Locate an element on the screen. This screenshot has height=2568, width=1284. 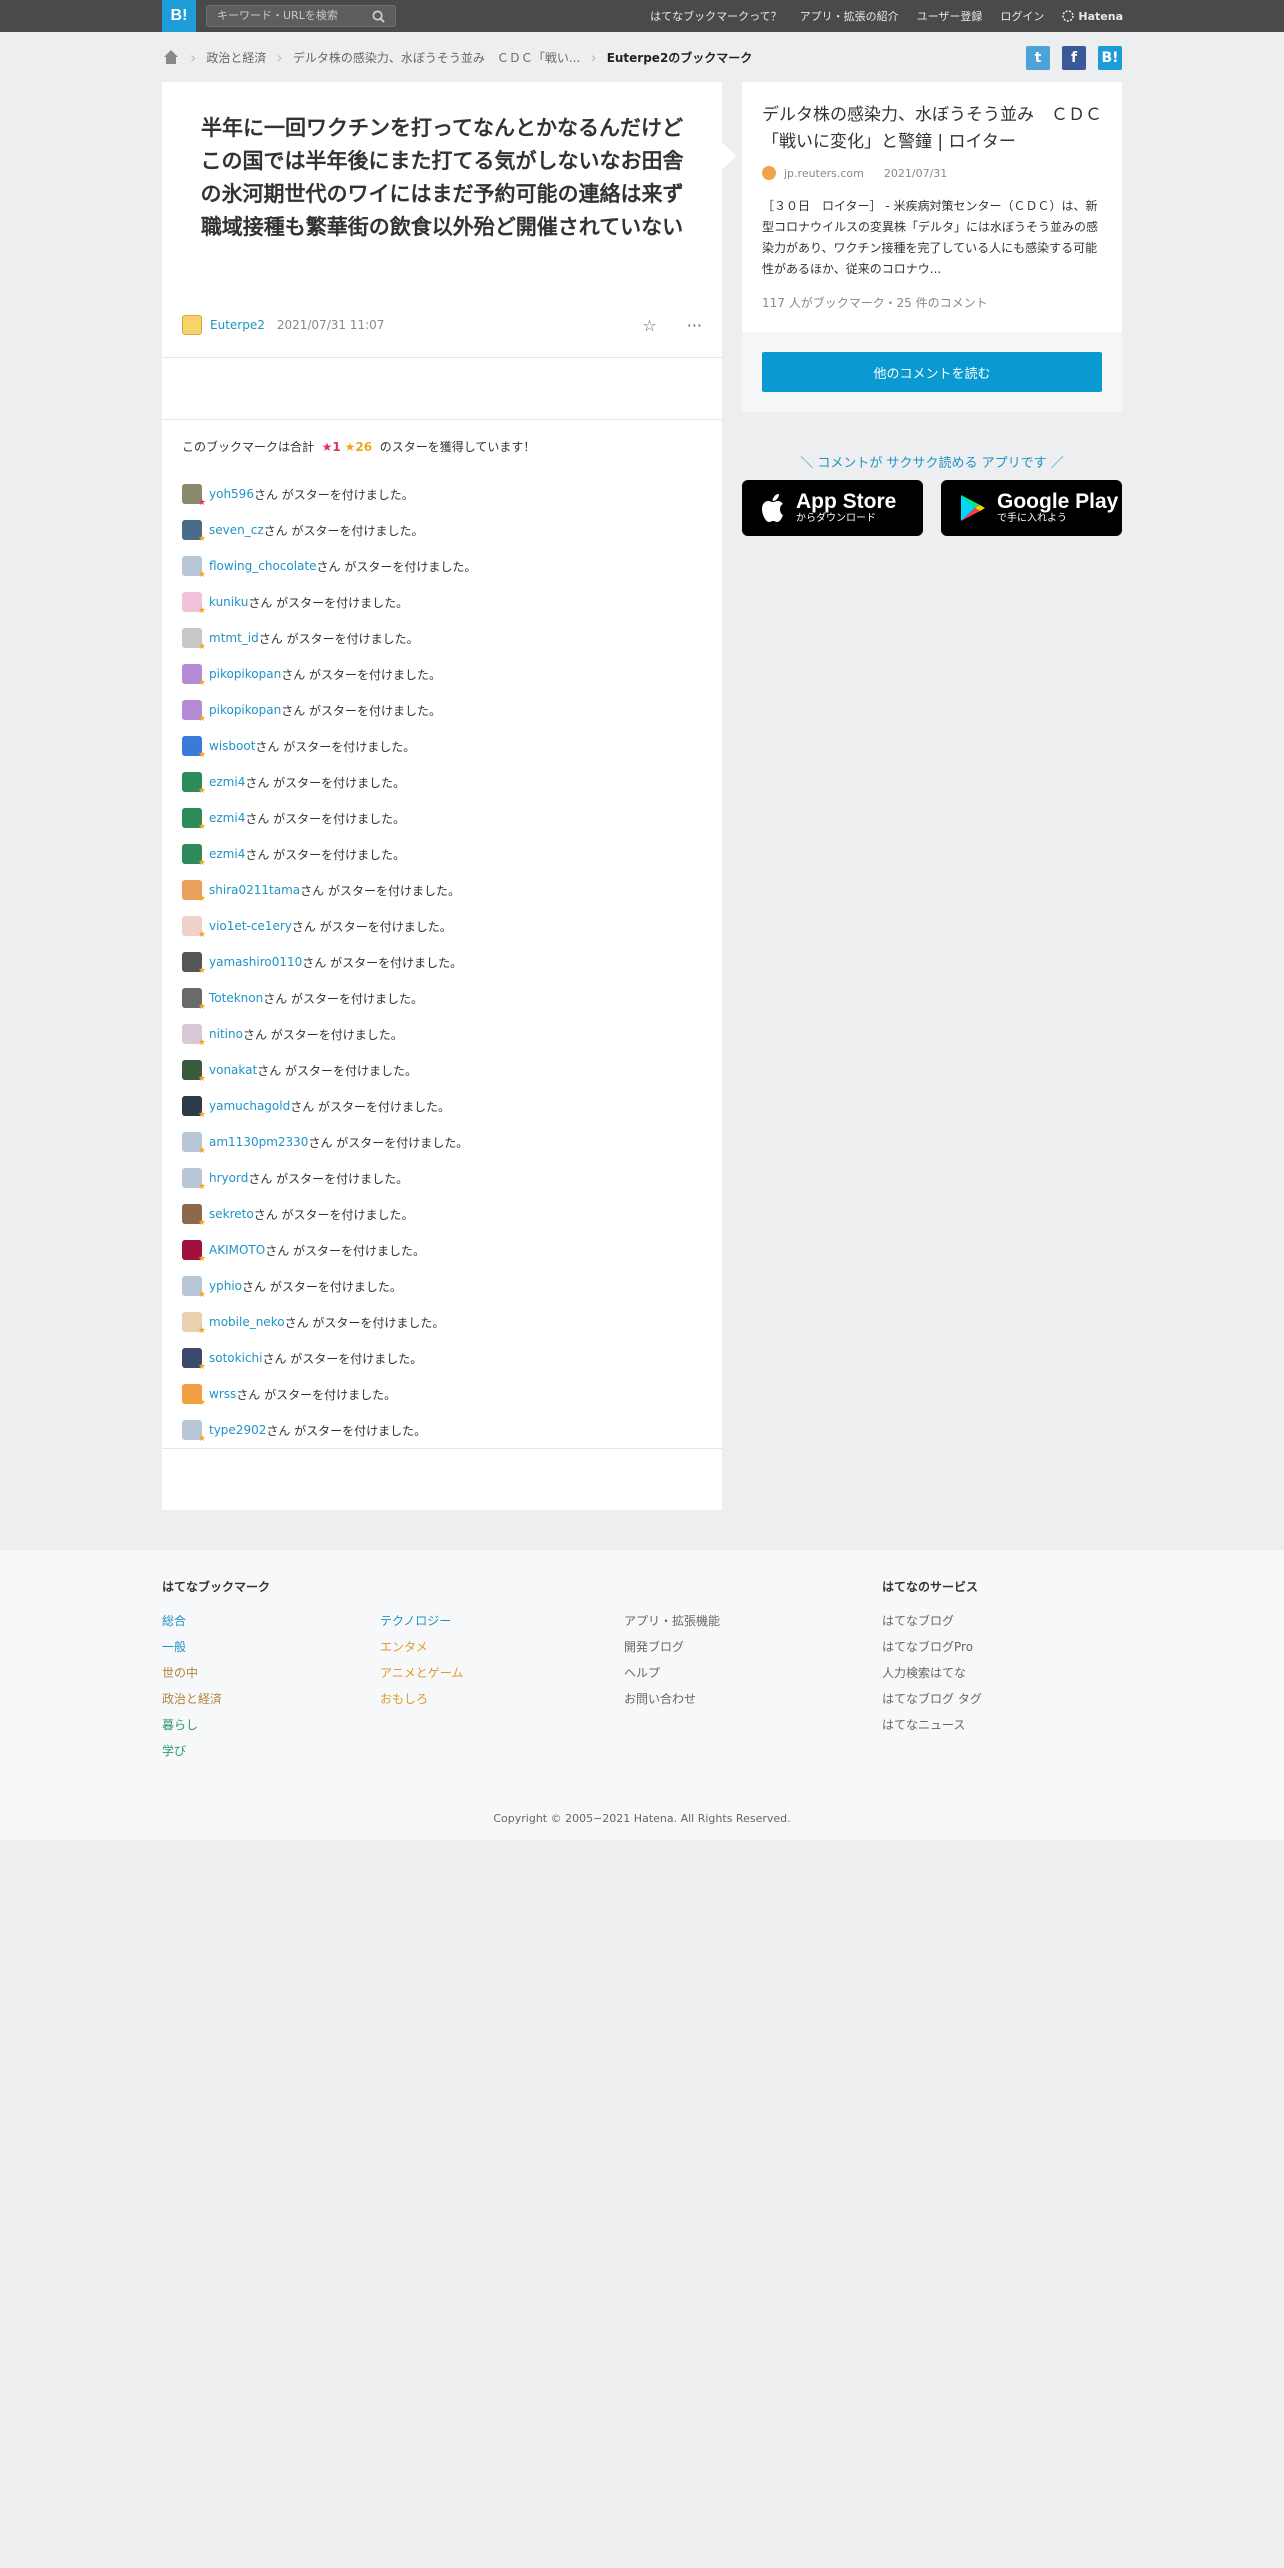
breadcrumb-category: 政治と経済 is located at coordinates (236, 57).